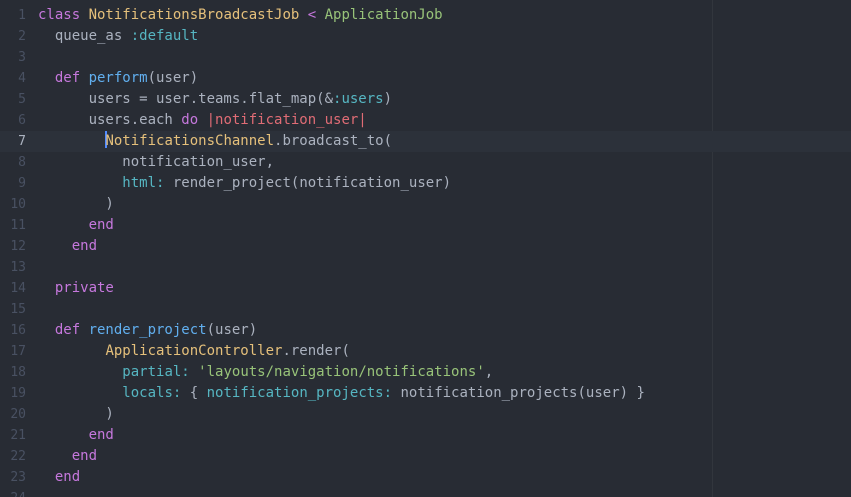 The image size is (851, 497). What do you see at coordinates (84, 288) in the screenshot?
I see `code-token: private` at bounding box center [84, 288].